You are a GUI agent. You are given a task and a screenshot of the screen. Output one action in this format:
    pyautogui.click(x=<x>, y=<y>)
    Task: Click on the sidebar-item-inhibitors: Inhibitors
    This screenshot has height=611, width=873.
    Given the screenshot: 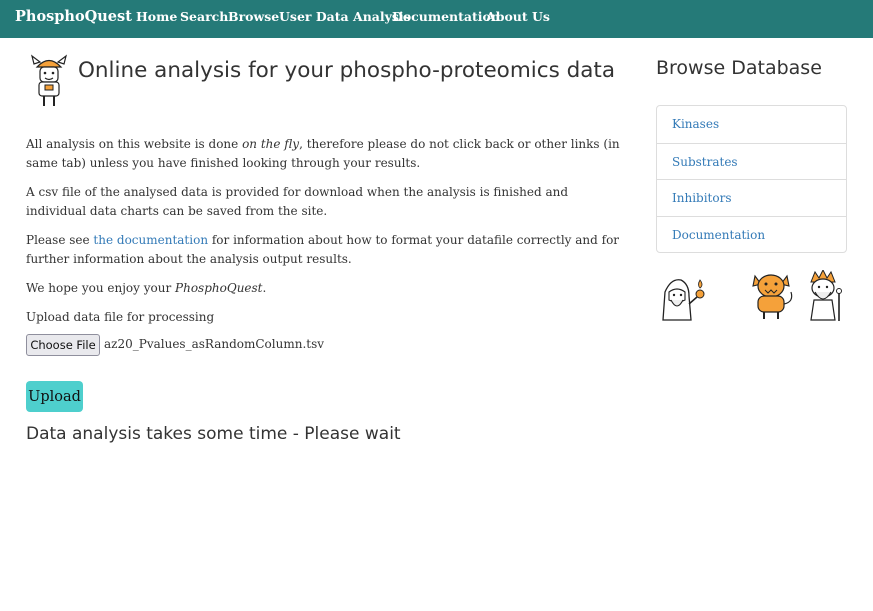 What is the action you would take?
    pyautogui.click(x=751, y=197)
    